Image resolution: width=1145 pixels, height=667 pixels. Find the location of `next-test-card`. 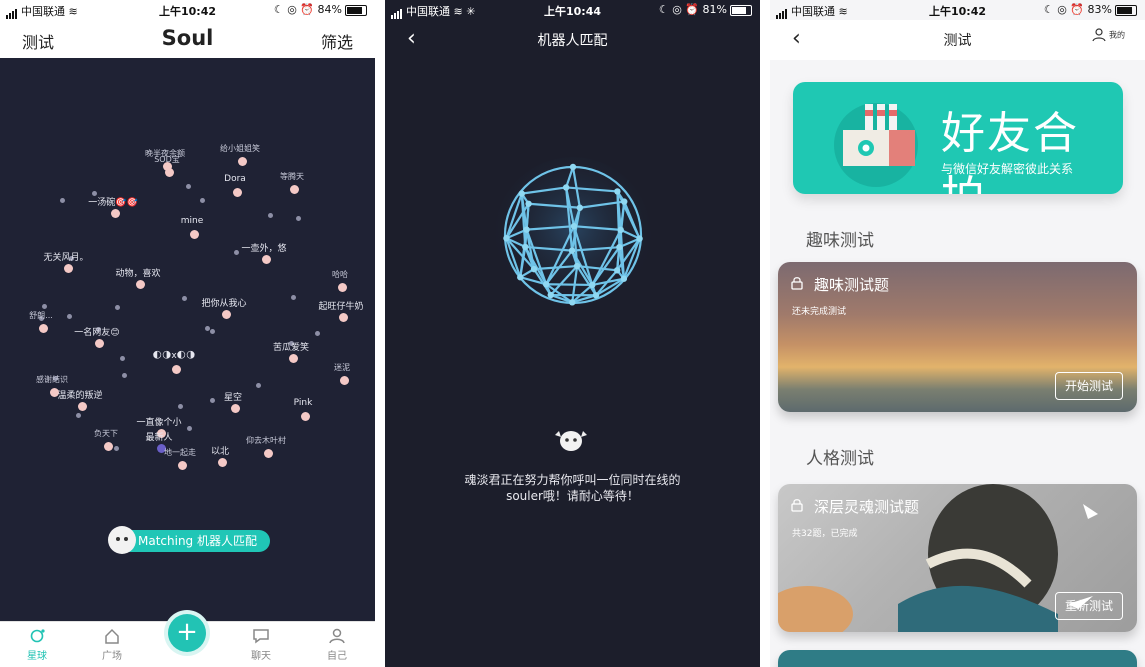

next-test-card is located at coordinates (957, 658).